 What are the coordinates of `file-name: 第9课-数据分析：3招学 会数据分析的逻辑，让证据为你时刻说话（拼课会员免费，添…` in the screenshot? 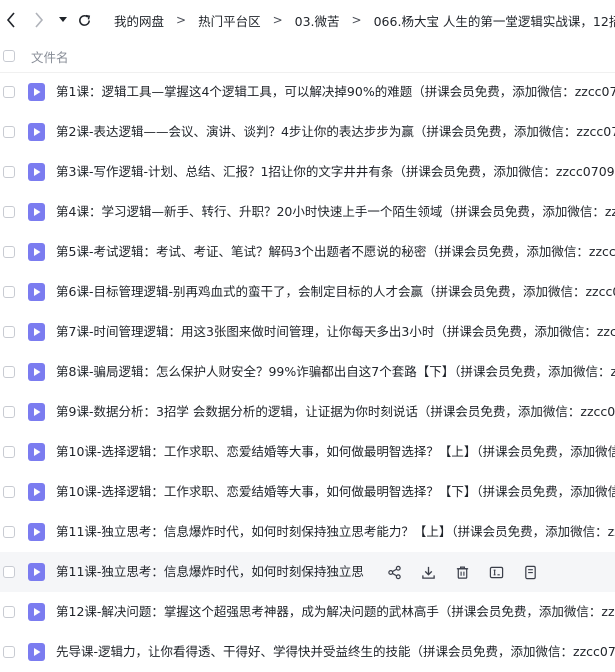 It's located at (335, 412).